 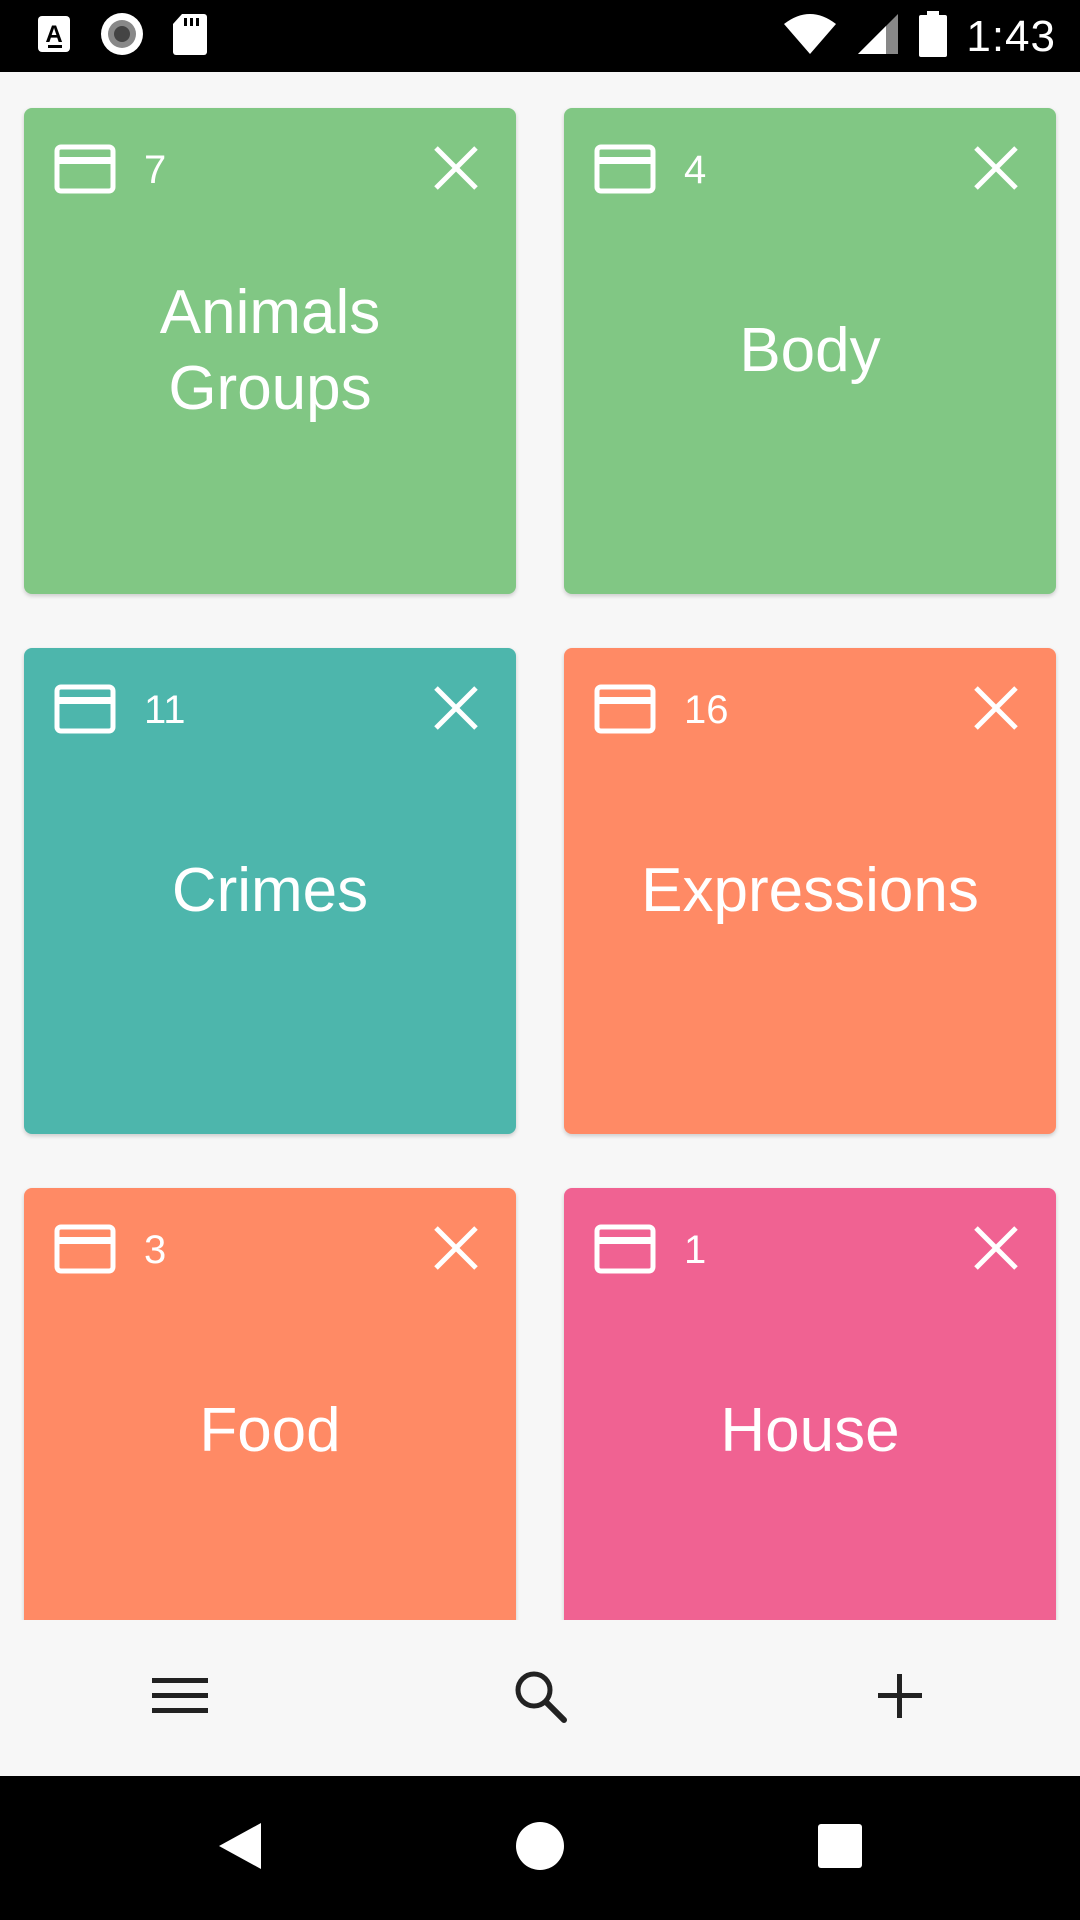 I want to click on cellular-signal-icon, so click(x=878, y=36).